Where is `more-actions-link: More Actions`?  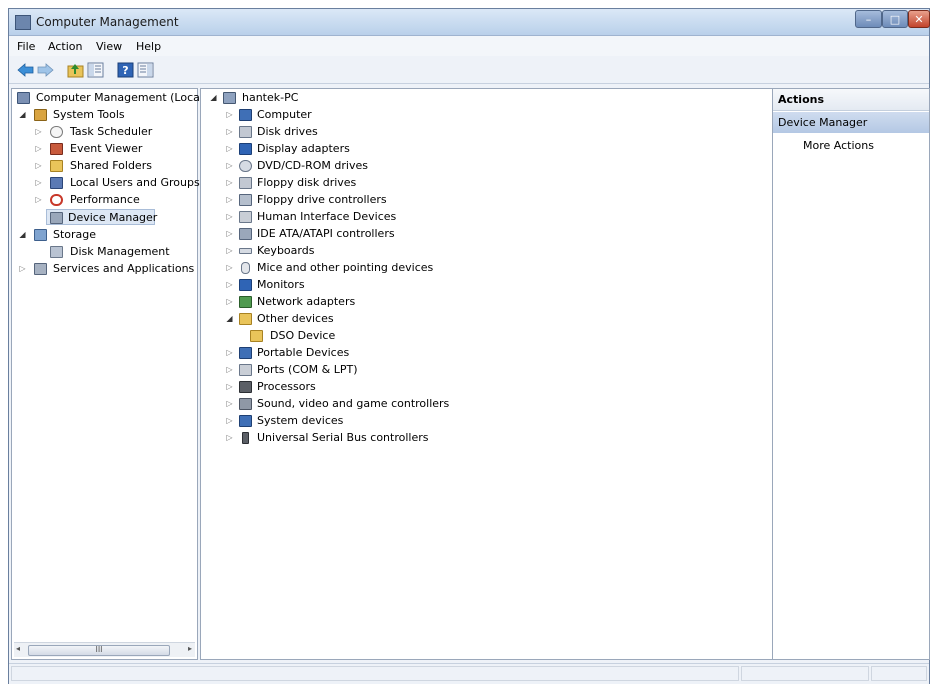
more-actions-link: More Actions is located at coordinates (838, 145).